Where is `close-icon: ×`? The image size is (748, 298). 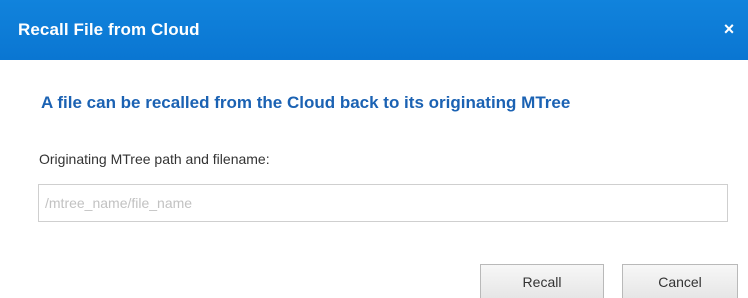
close-icon: × is located at coordinates (729, 29).